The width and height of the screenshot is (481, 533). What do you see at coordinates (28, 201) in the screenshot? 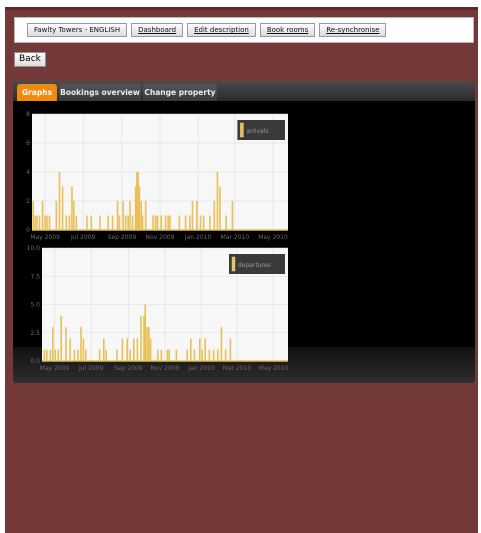
I see `y-tick-label: 2` at bounding box center [28, 201].